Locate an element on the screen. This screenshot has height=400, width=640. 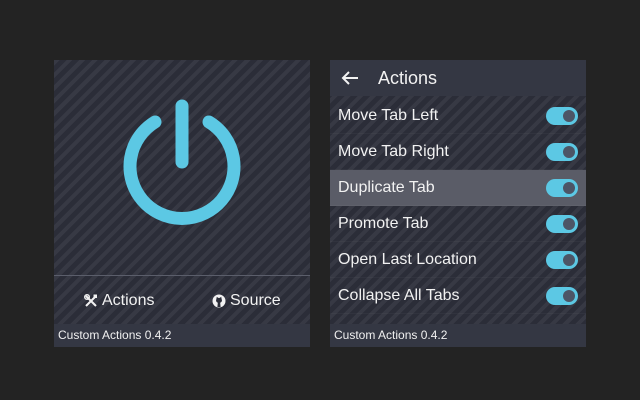
action-label: Promote Tab is located at coordinates (383, 223).